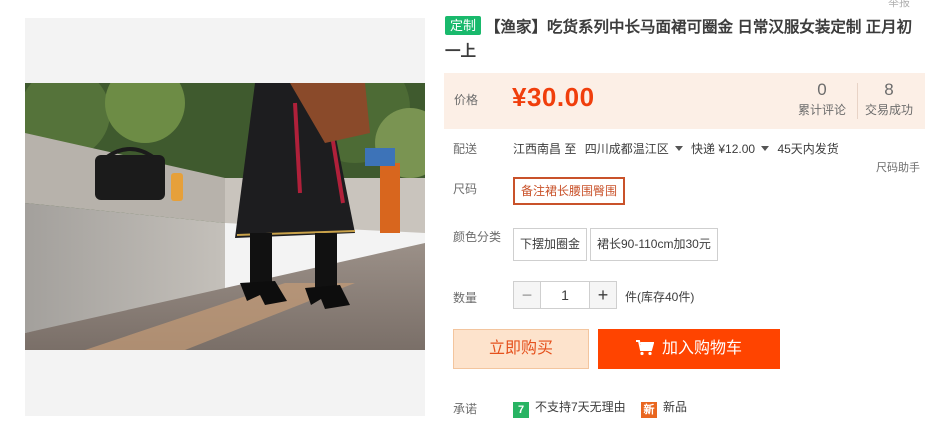 The image size is (948, 423). Describe the element at coordinates (463, 25) in the screenshot. I see `custom-tag: 定制` at that location.